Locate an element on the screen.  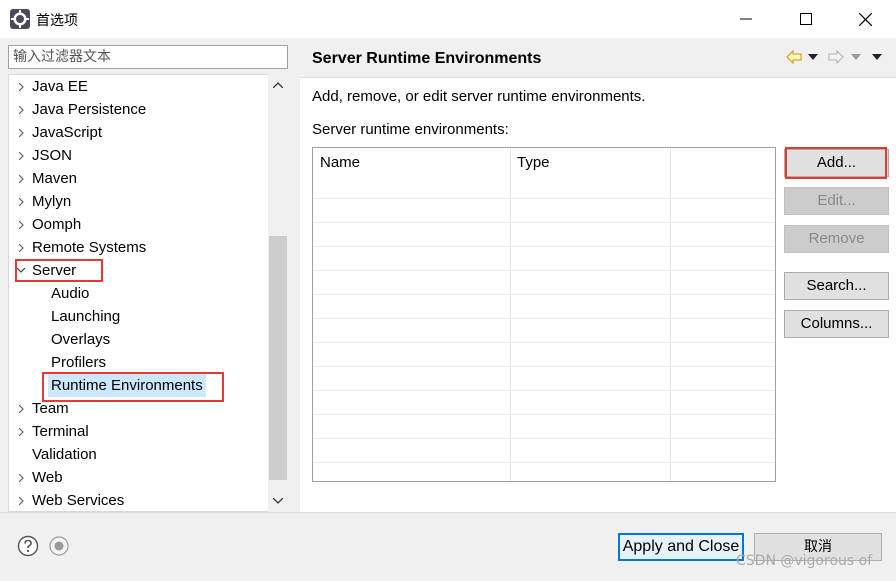
filter-input is located at coordinates (148, 57).